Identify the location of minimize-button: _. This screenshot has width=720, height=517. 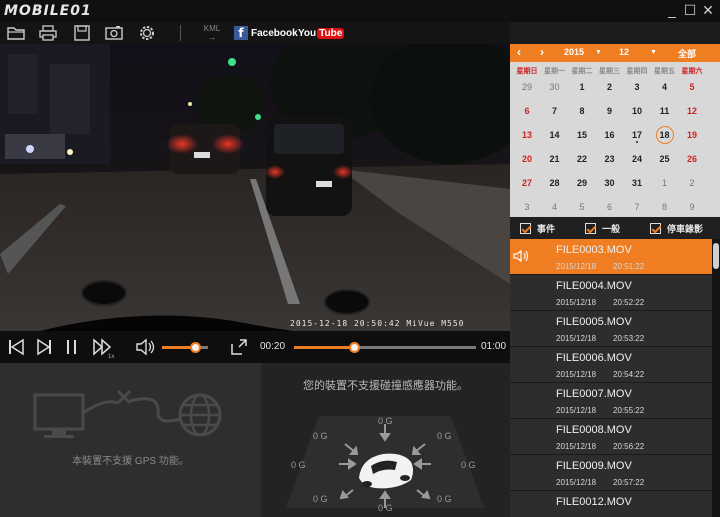
(672, 10).